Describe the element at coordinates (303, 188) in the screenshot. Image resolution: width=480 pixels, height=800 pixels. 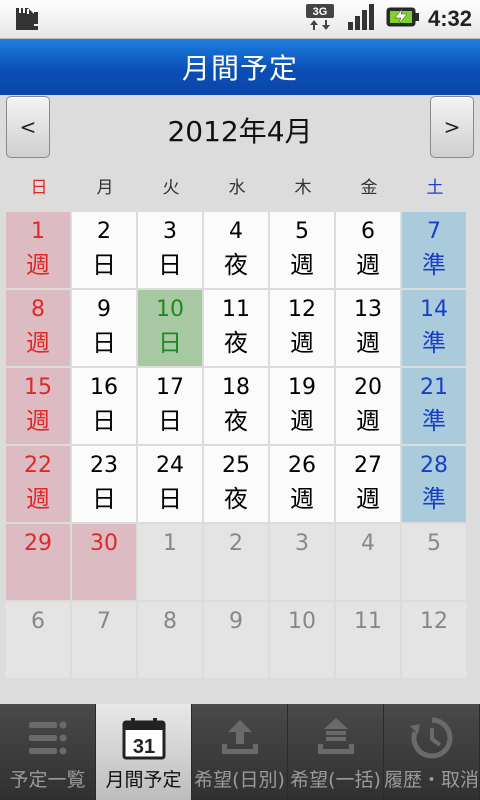
I see `weekday-thu: 木` at that location.